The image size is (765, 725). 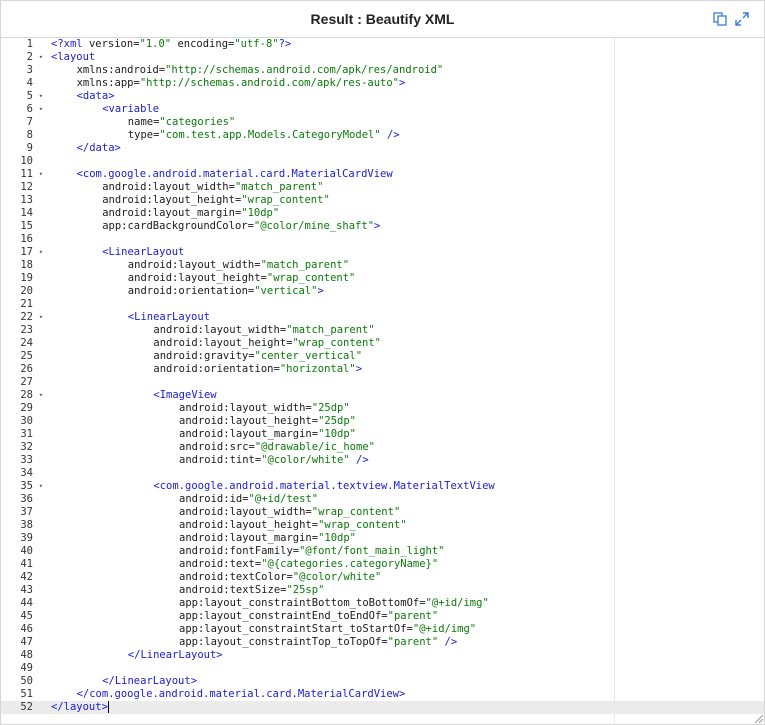 What do you see at coordinates (404, 369) in the screenshot?
I see `code-line: android:orientation="horizontal">` at bounding box center [404, 369].